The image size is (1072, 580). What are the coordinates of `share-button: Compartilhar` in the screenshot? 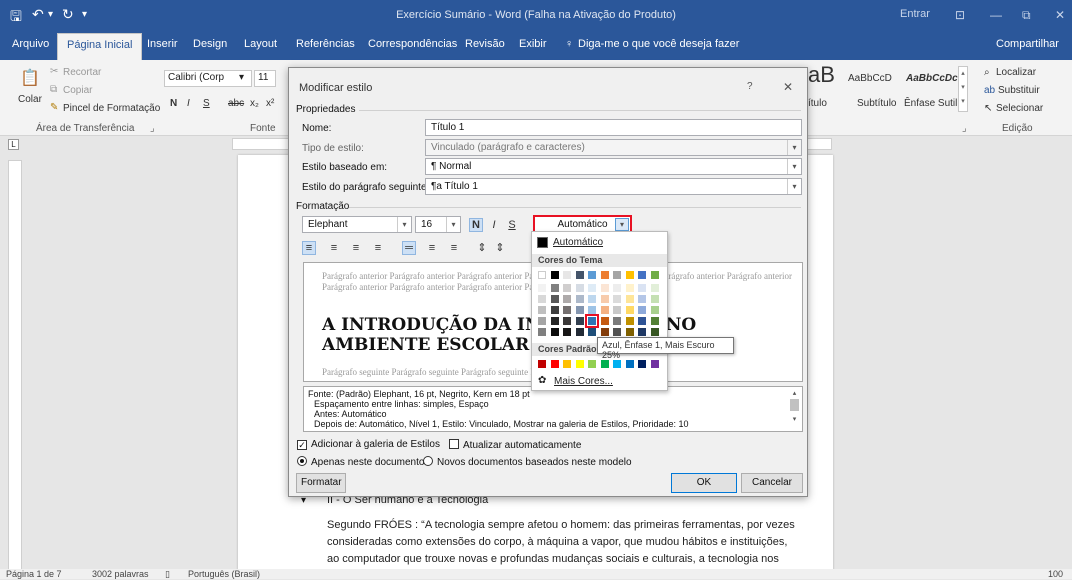 It's located at (1027, 44).